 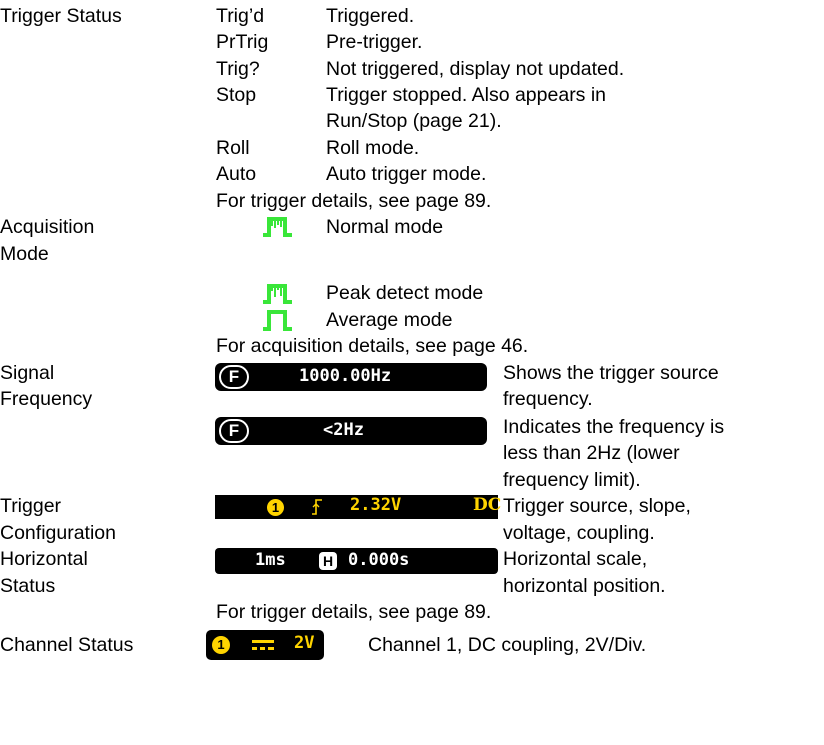 What do you see at coordinates (354, 612) in the screenshot?
I see `horizontal-trigger-note: For trigger details, see page 89.` at bounding box center [354, 612].